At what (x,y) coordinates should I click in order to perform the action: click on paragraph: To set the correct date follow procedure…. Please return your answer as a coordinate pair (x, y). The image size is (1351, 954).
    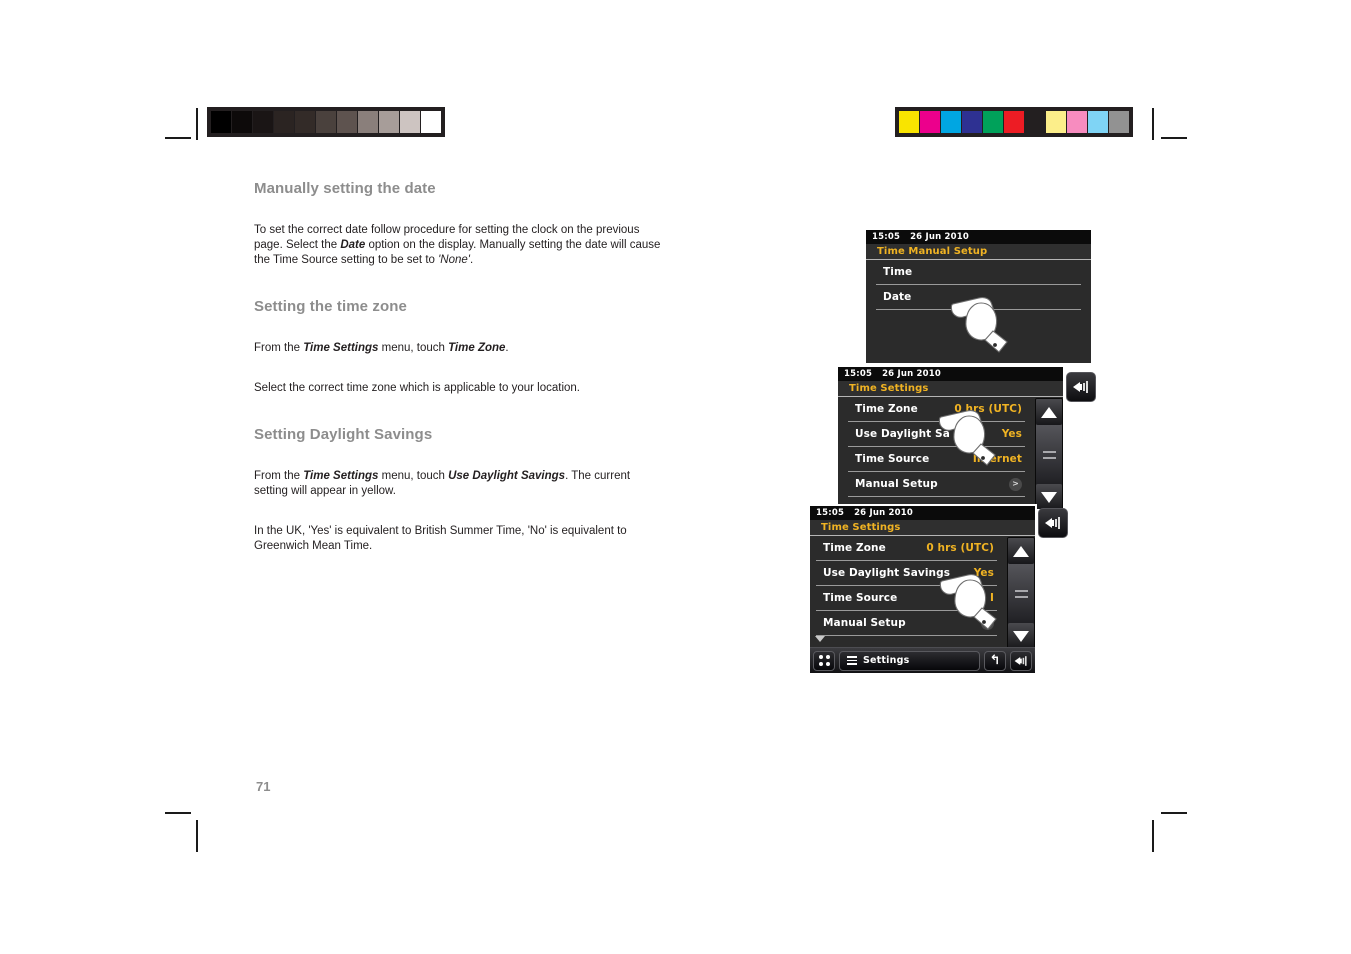
    Looking at the image, I should click on (457, 245).